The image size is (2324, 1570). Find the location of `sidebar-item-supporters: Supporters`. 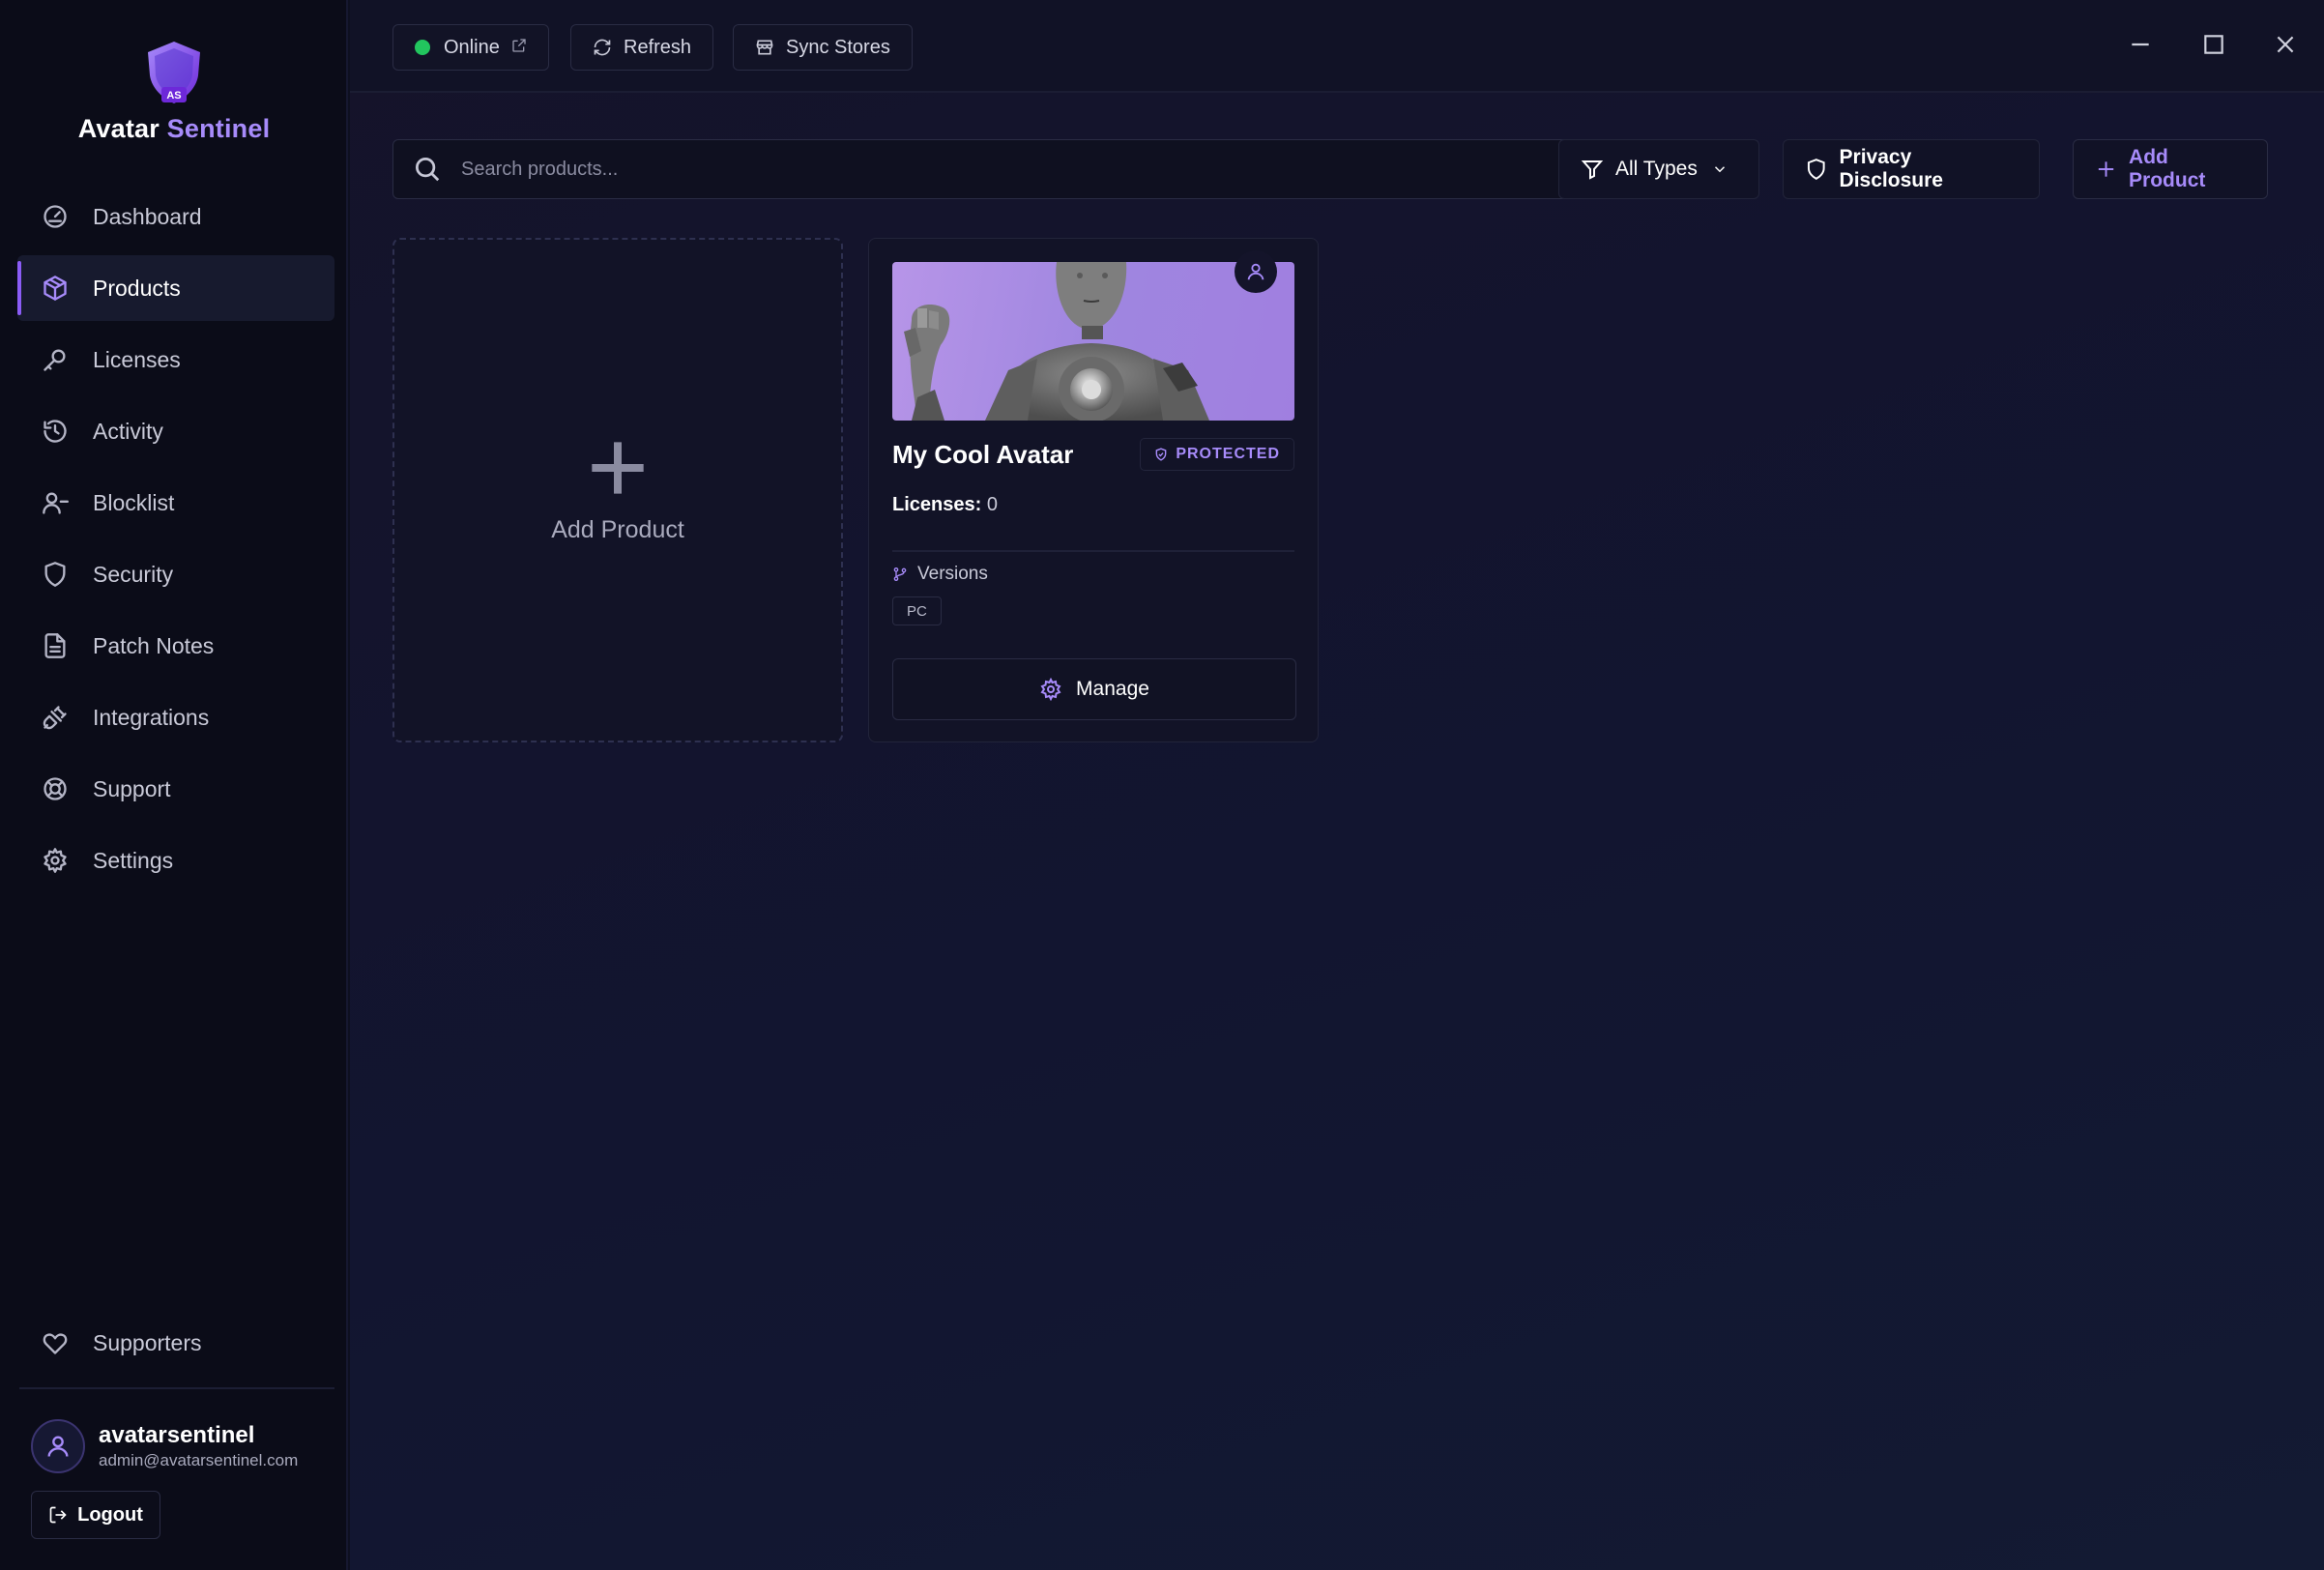

sidebar-item-supporters: Supporters is located at coordinates (175, 1343).